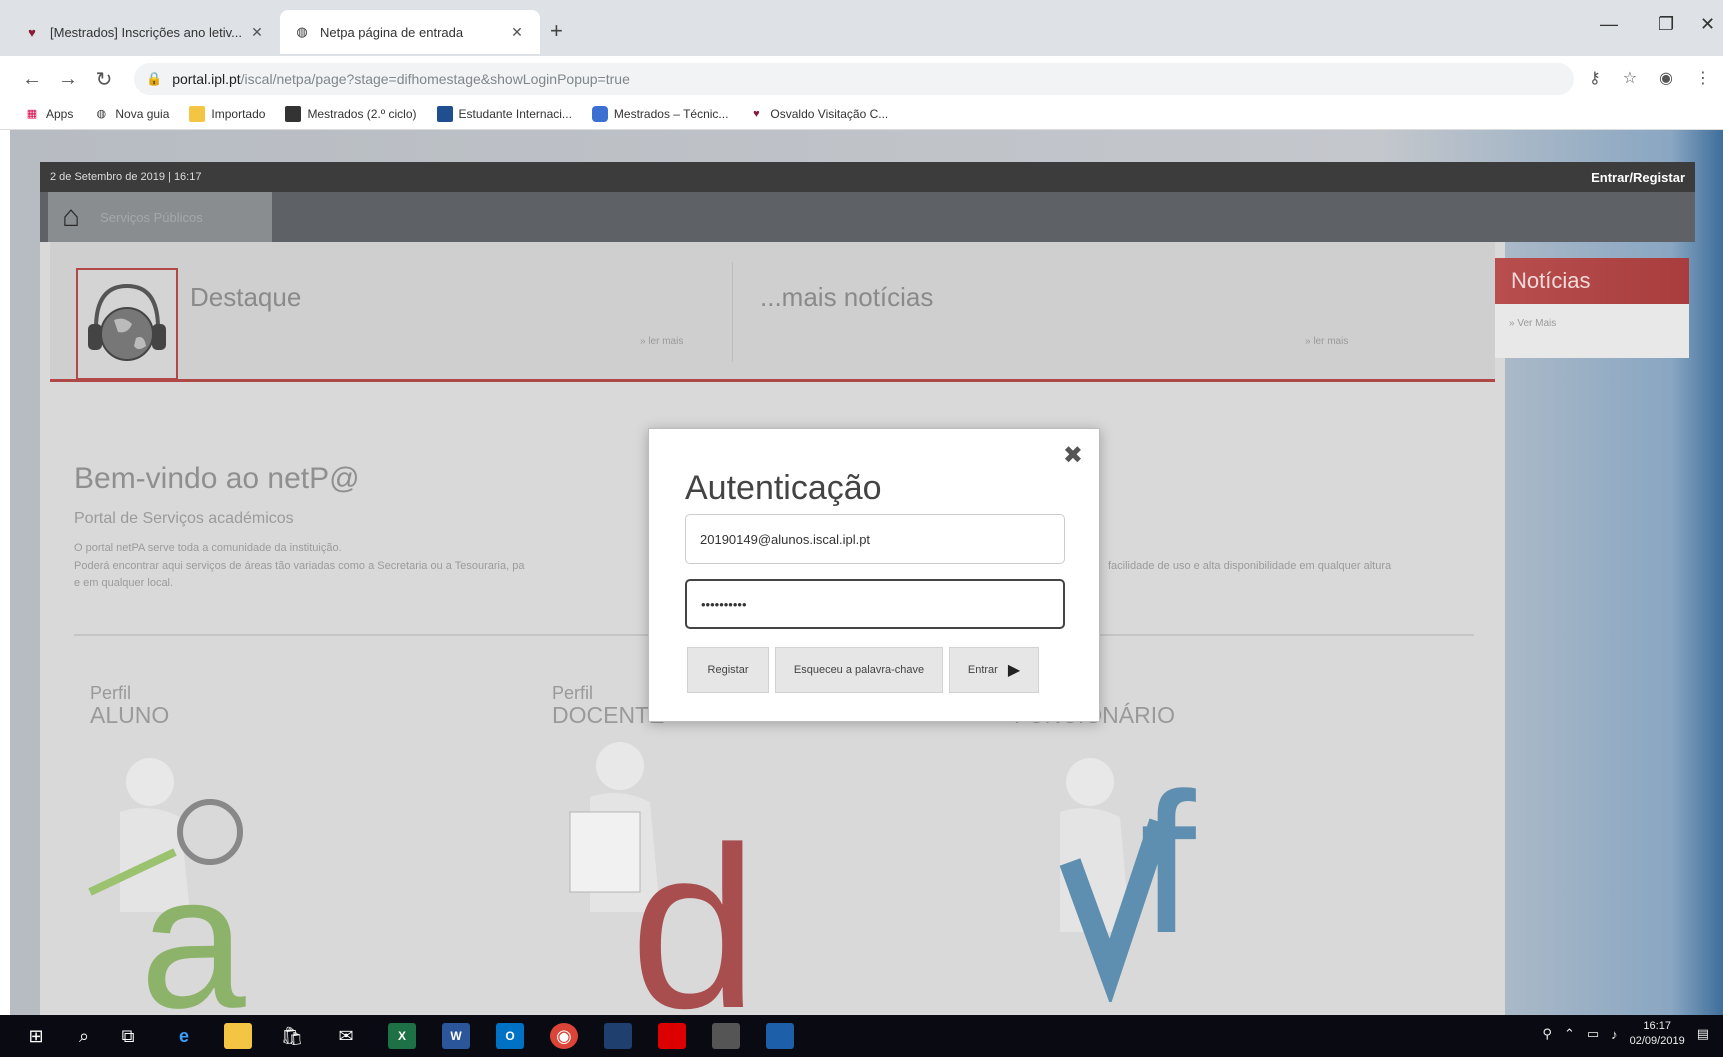 This screenshot has height=1057, width=1723. Describe the element at coordinates (130, 715) in the screenshot. I see `profile-big-label: ALUNO` at that location.